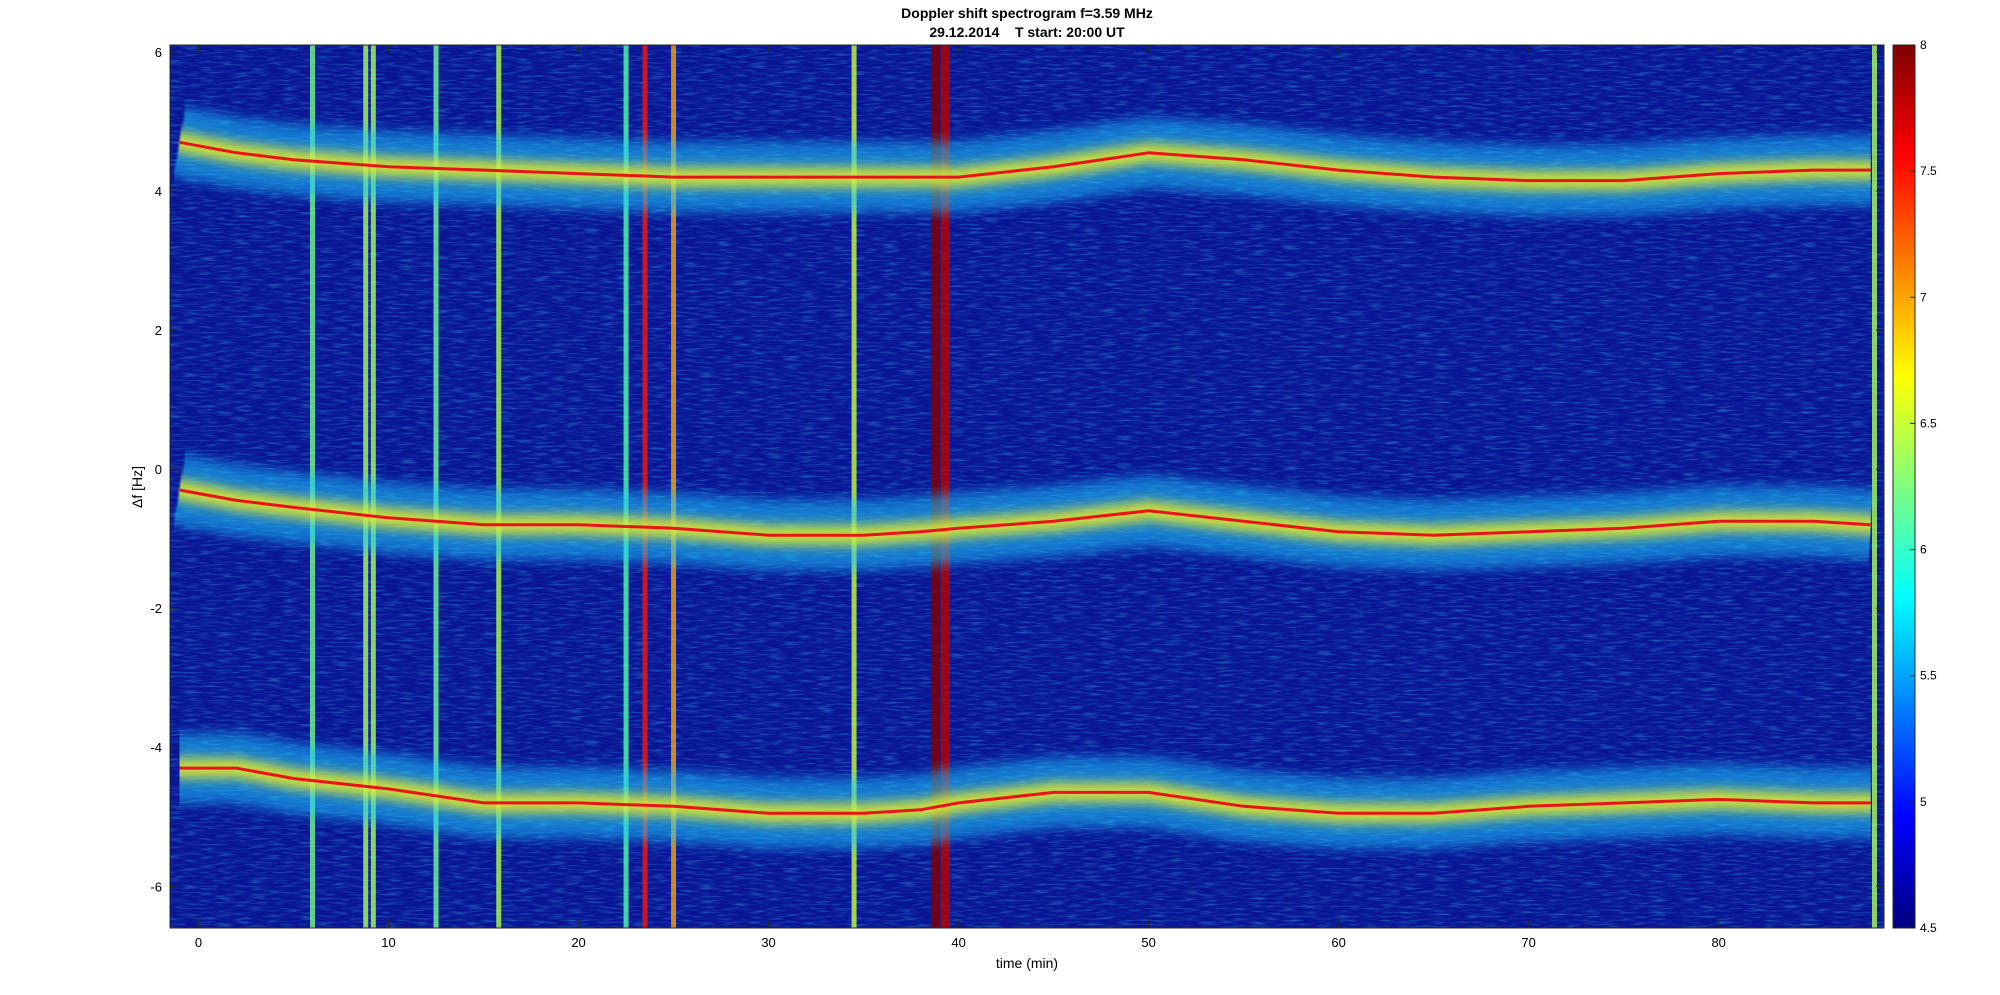  Describe the element at coordinates (156, 608) in the screenshot. I see `y-tick-label: -2` at that location.